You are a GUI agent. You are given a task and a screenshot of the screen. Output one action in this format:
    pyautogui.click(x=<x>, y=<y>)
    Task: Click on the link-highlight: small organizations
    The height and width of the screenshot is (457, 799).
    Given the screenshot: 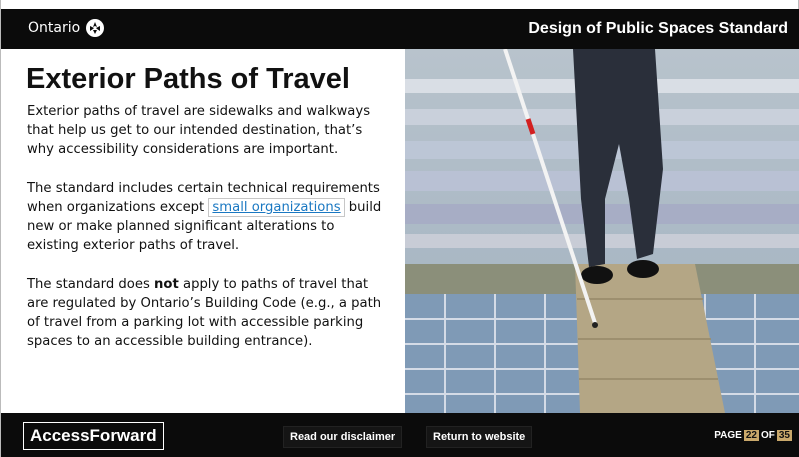 What is the action you would take?
    pyautogui.click(x=276, y=207)
    